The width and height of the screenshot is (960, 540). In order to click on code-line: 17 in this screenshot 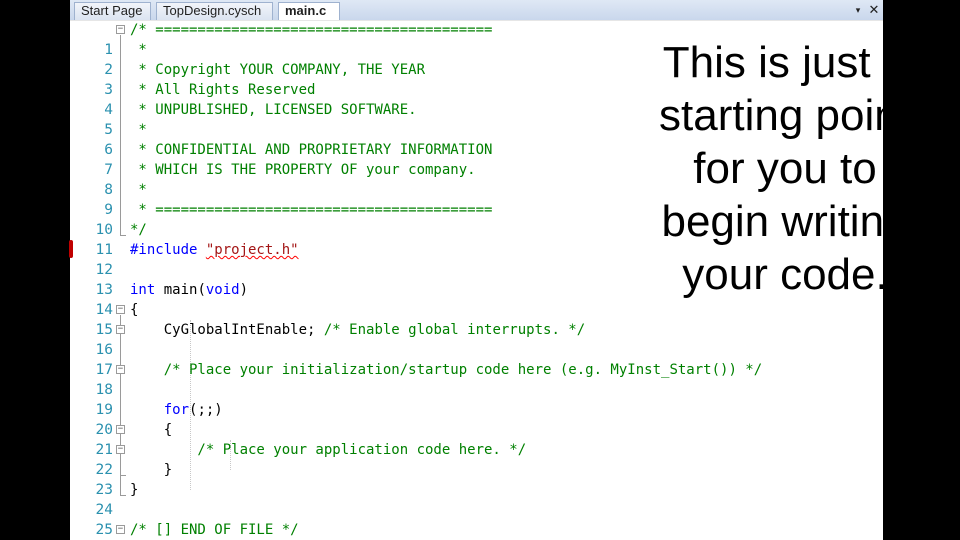, I will do `click(476, 359)`.